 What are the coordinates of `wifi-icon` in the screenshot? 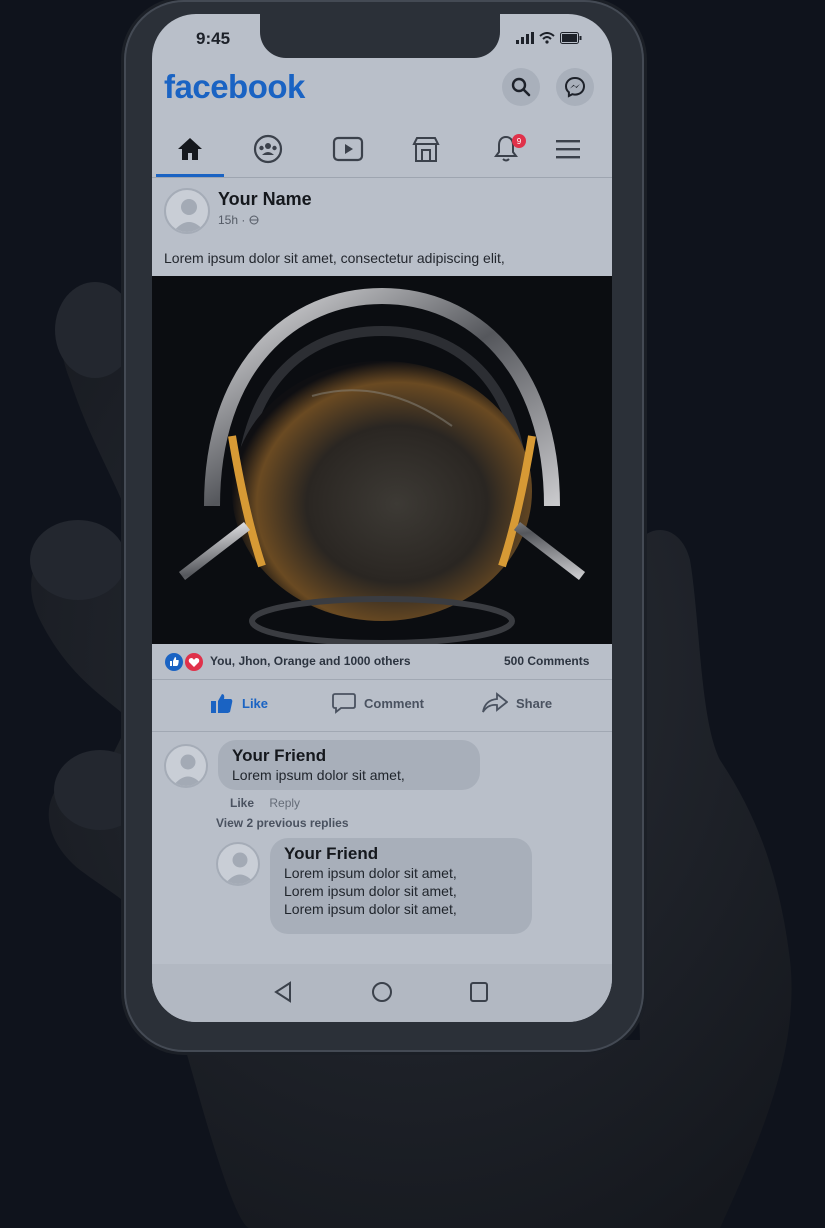 It's located at (547, 38).